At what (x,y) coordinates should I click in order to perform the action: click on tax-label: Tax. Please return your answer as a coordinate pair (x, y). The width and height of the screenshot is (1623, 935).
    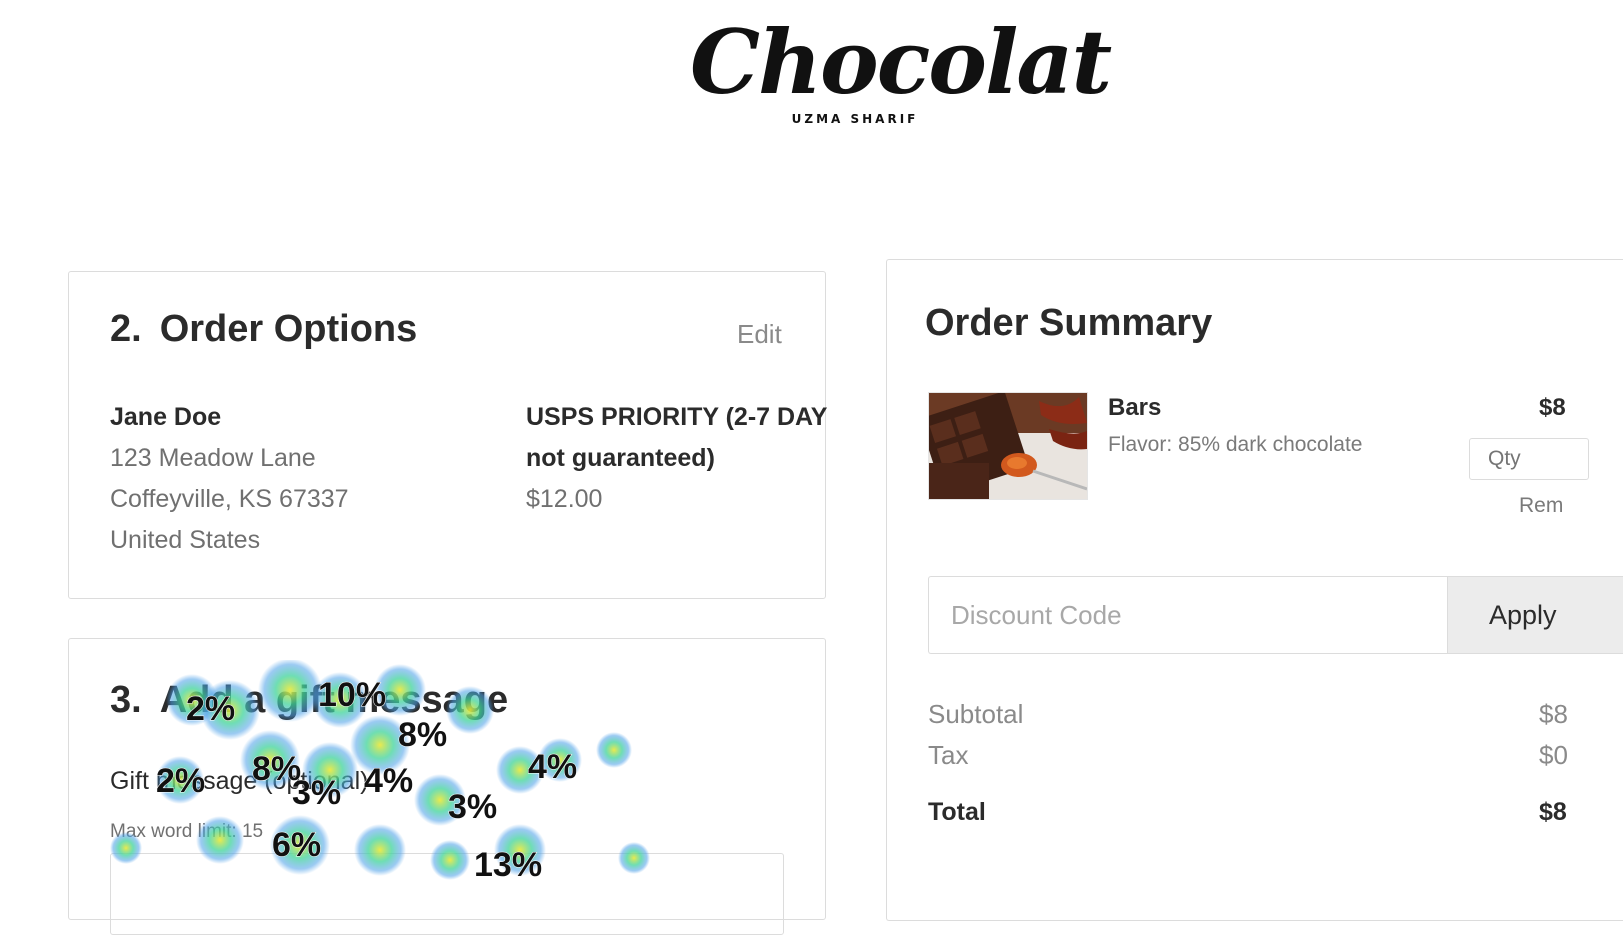
    Looking at the image, I should click on (948, 755).